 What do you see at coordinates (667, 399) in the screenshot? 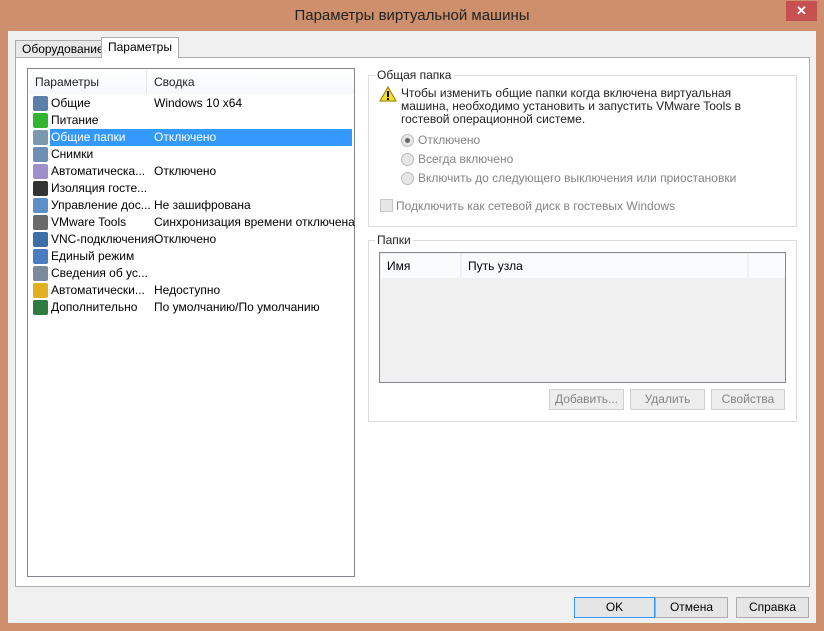
I see `remove-button: Удалить` at bounding box center [667, 399].